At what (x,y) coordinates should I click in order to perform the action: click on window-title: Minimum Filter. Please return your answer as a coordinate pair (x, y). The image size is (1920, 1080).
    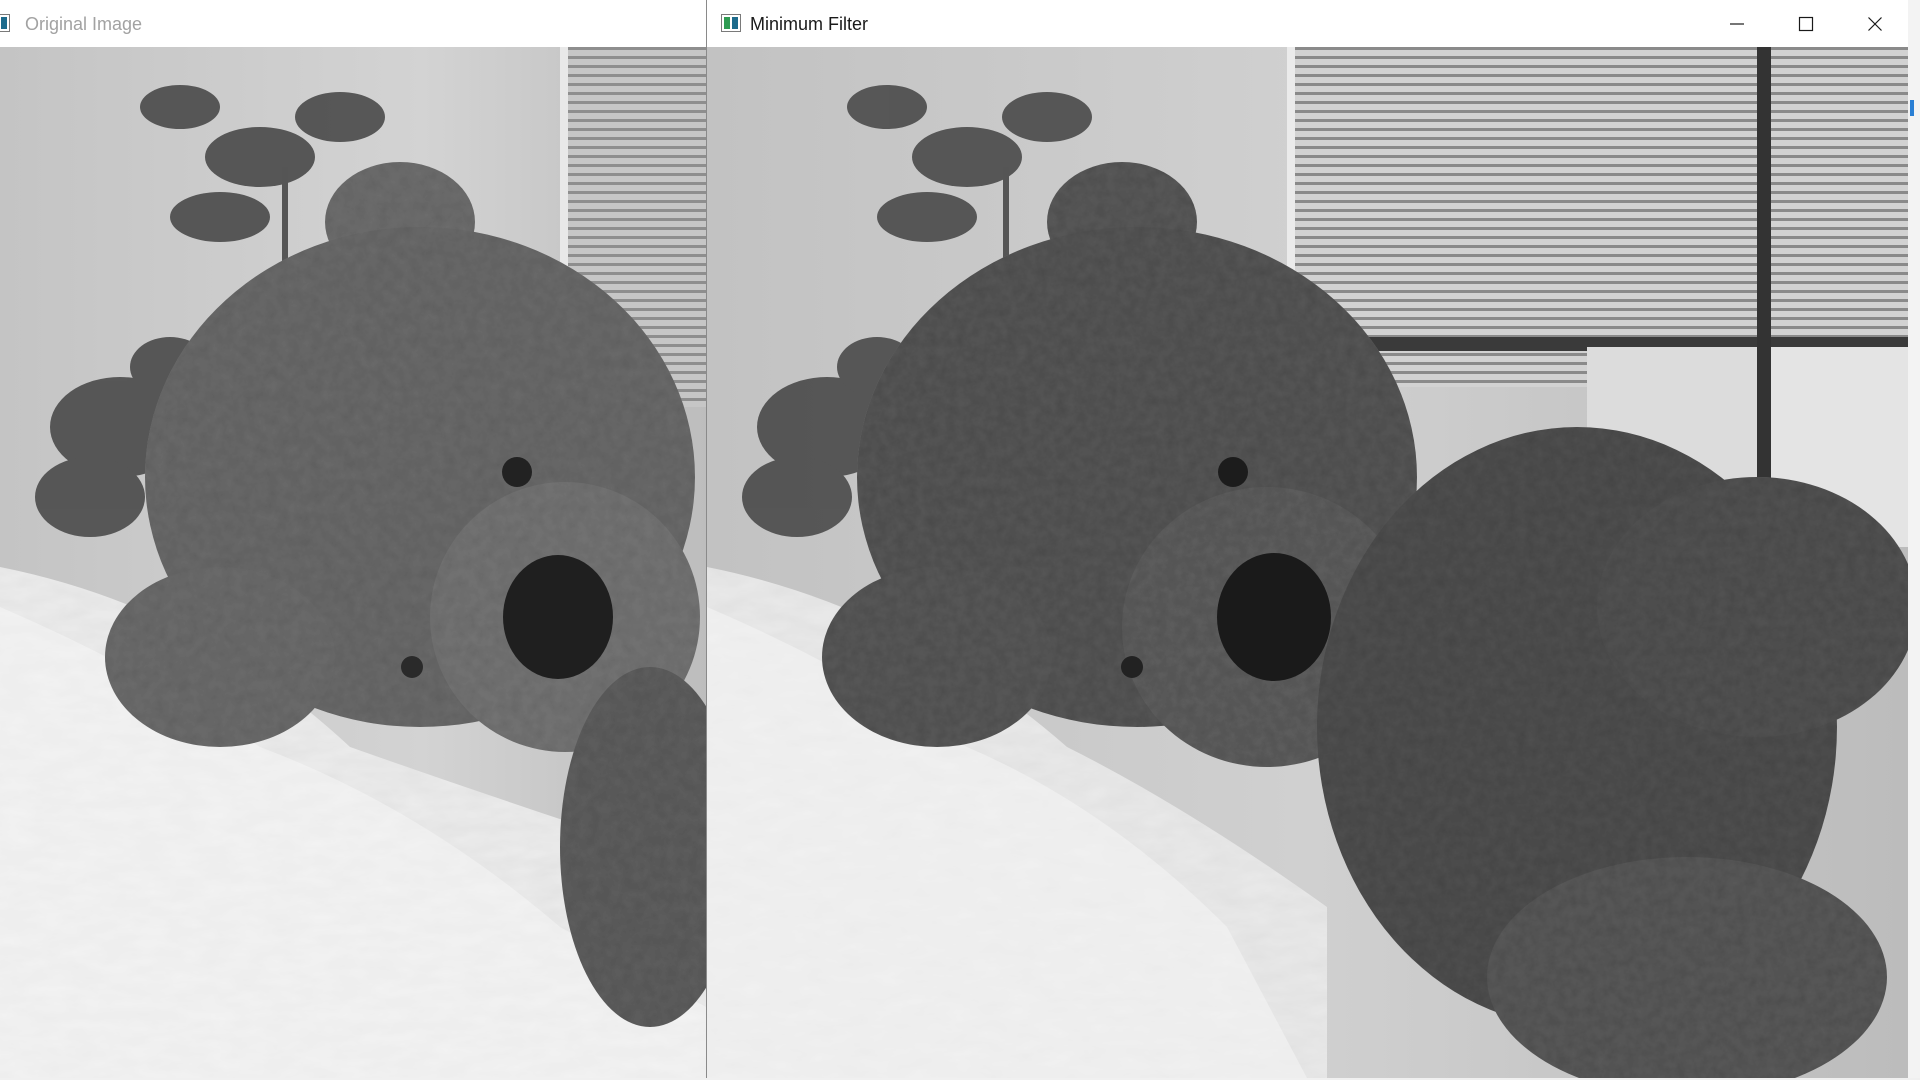
    Looking at the image, I should click on (809, 24).